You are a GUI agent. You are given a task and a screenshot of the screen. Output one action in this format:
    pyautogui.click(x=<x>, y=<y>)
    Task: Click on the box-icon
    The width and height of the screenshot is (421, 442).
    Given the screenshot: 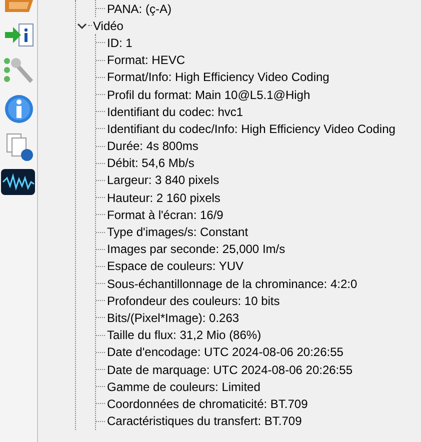 What is the action you would take?
    pyautogui.click(x=20, y=7)
    